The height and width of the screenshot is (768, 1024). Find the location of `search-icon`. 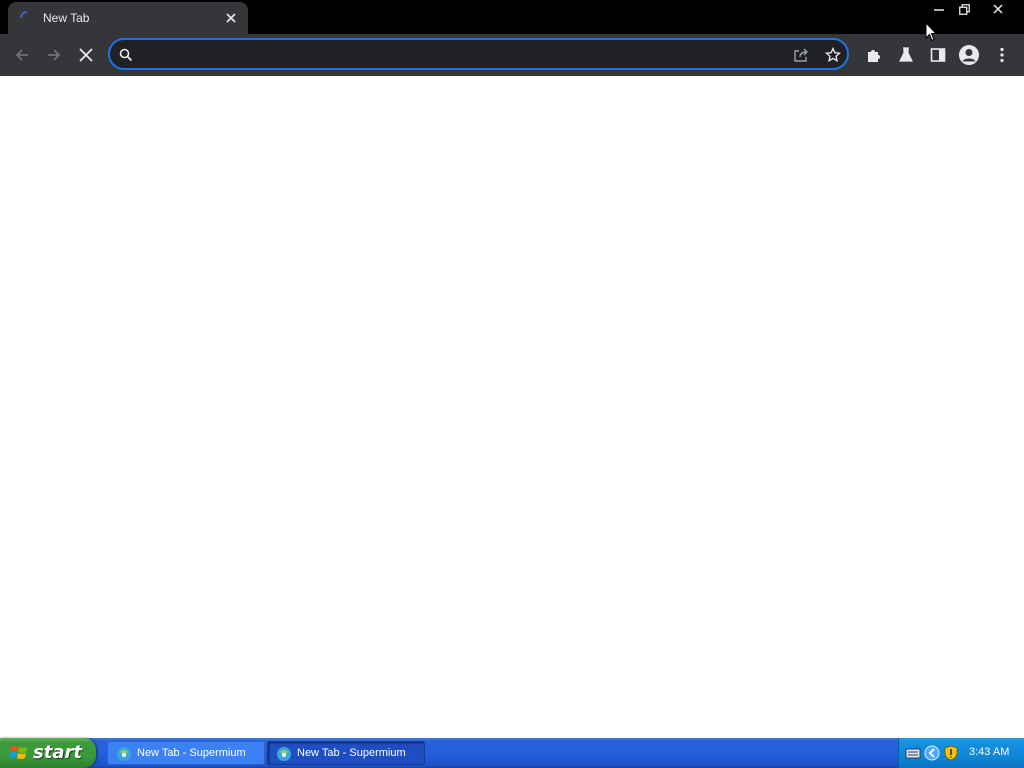

search-icon is located at coordinates (126, 55).